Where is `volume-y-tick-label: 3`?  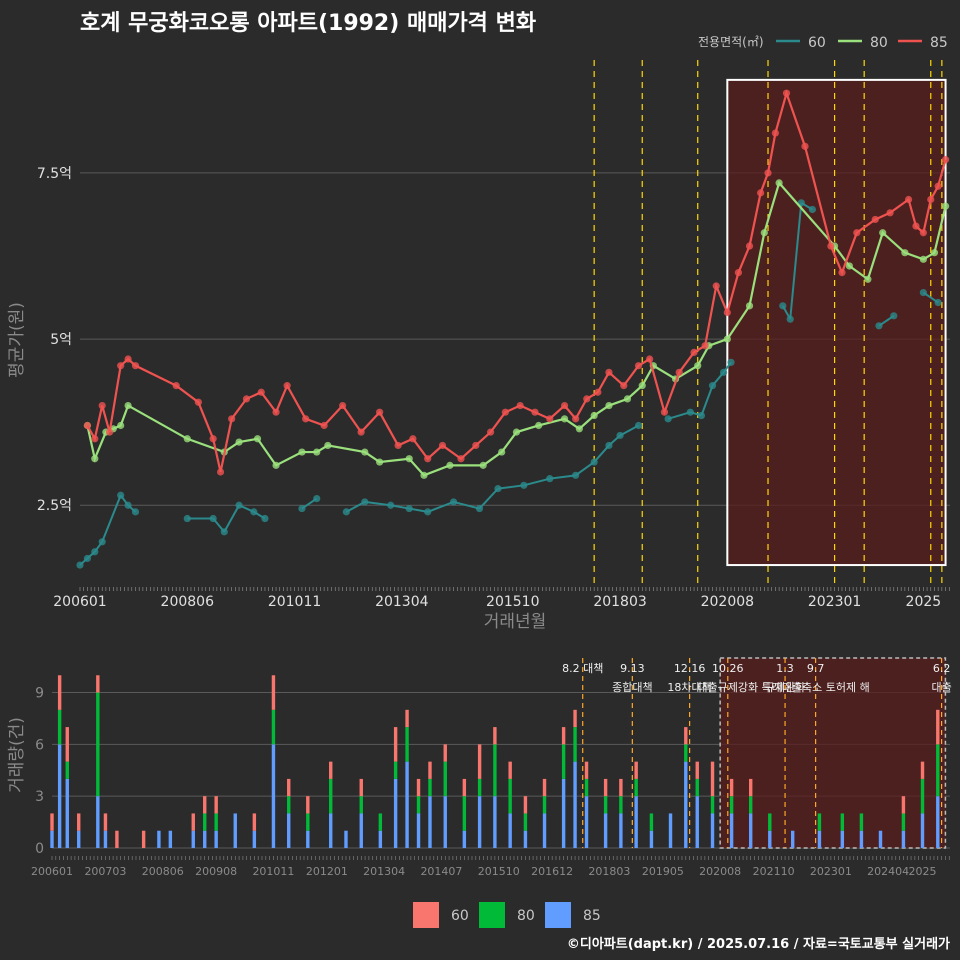 volume-y-tick-label: 3 is located at coordinates (39, 797).